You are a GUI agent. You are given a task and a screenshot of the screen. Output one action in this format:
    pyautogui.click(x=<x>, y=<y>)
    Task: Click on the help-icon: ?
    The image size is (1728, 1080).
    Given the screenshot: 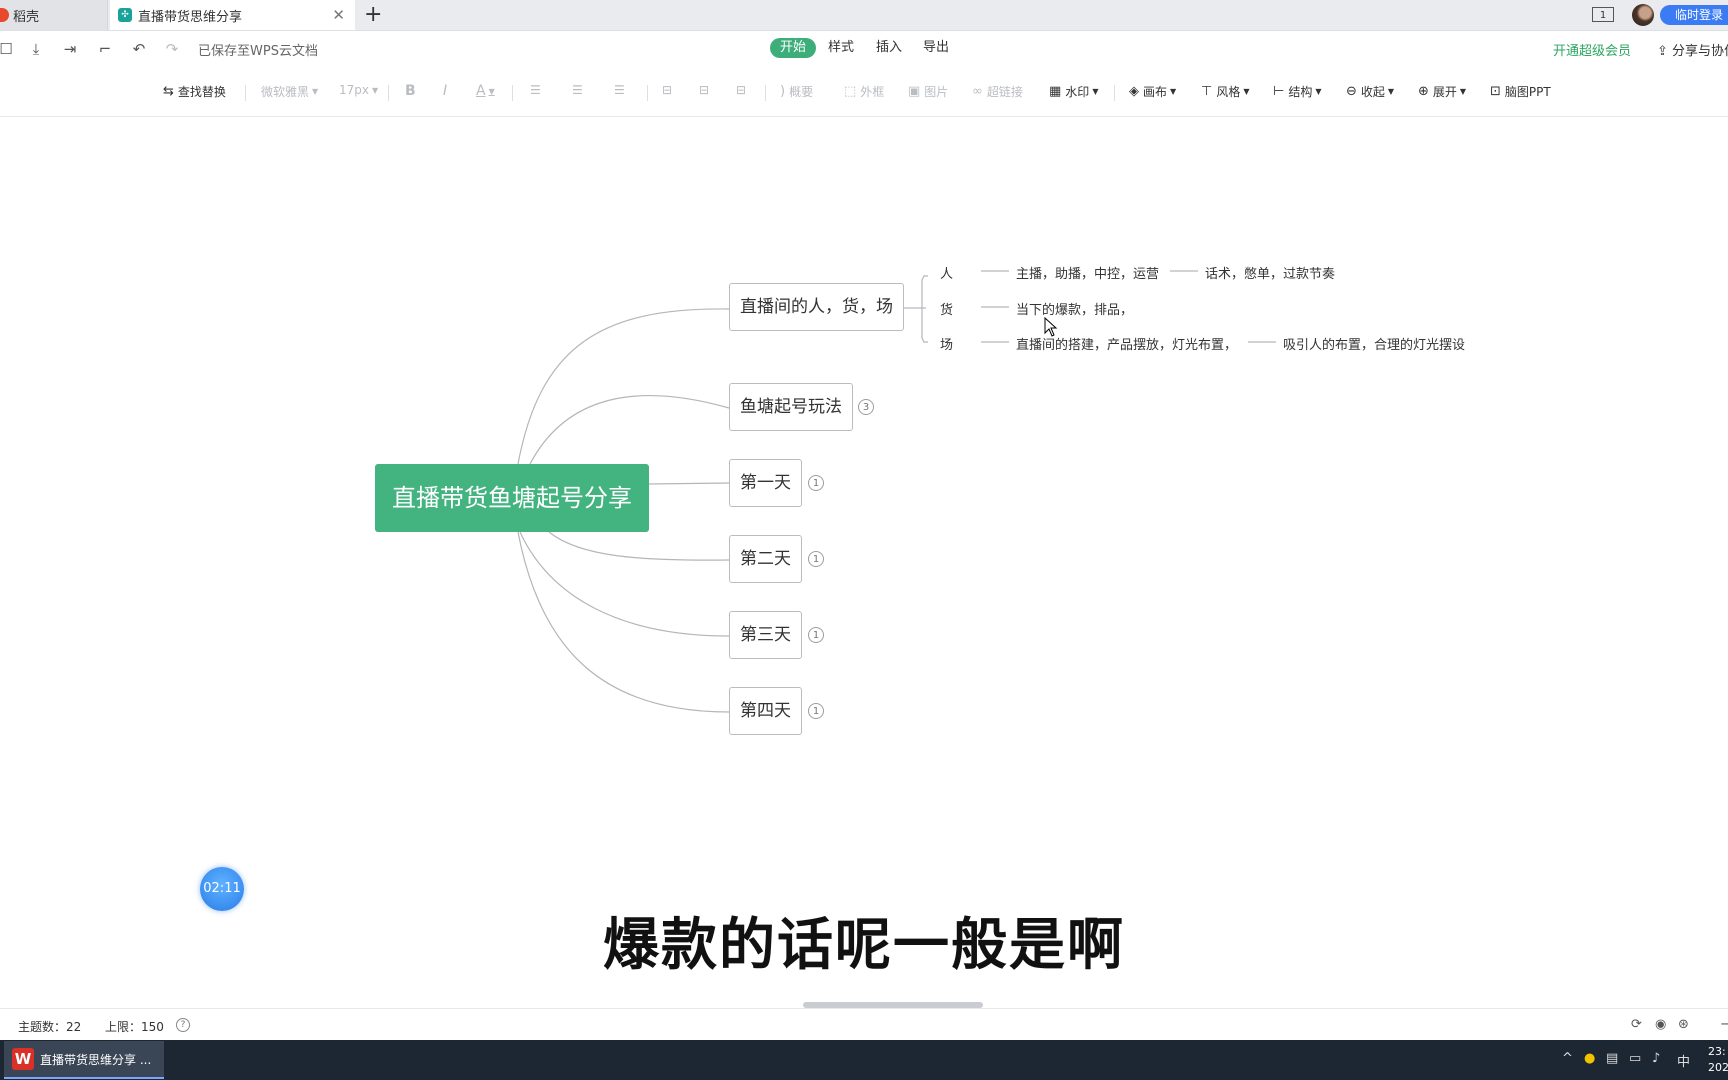 What is the action you would take?
    pyautogui.click(x=183, y=1025)
    